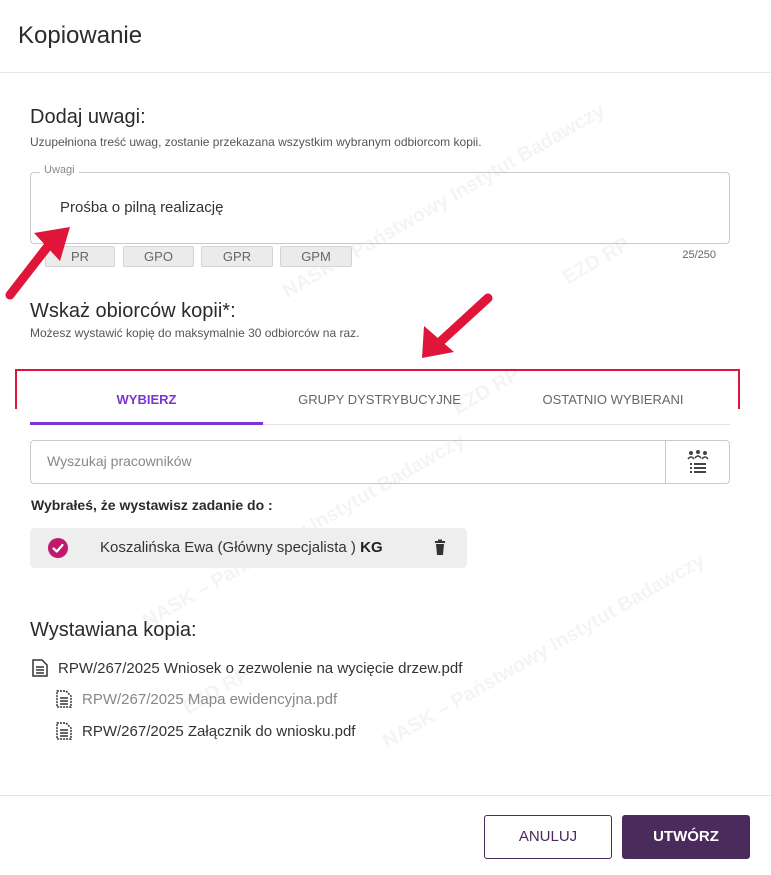 Image resolution: width=771 pixels, height=875 pixels. I want to click on group-list-button, so click(697, 462).